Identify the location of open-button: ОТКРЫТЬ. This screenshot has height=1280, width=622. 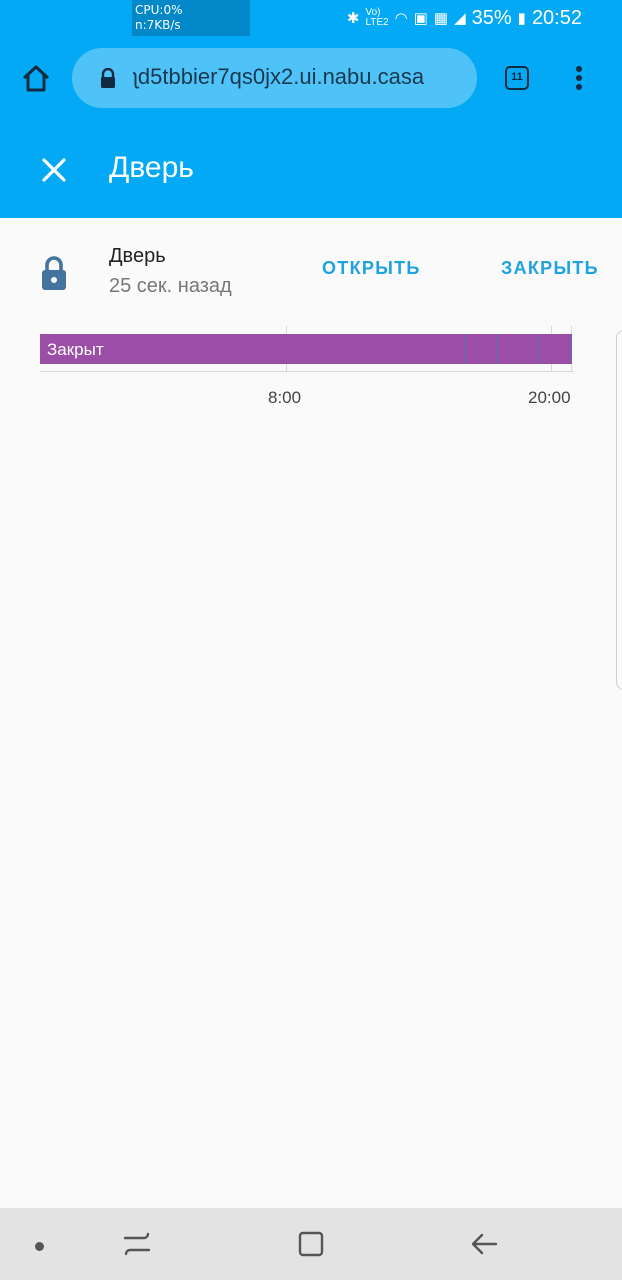
(371, 268).